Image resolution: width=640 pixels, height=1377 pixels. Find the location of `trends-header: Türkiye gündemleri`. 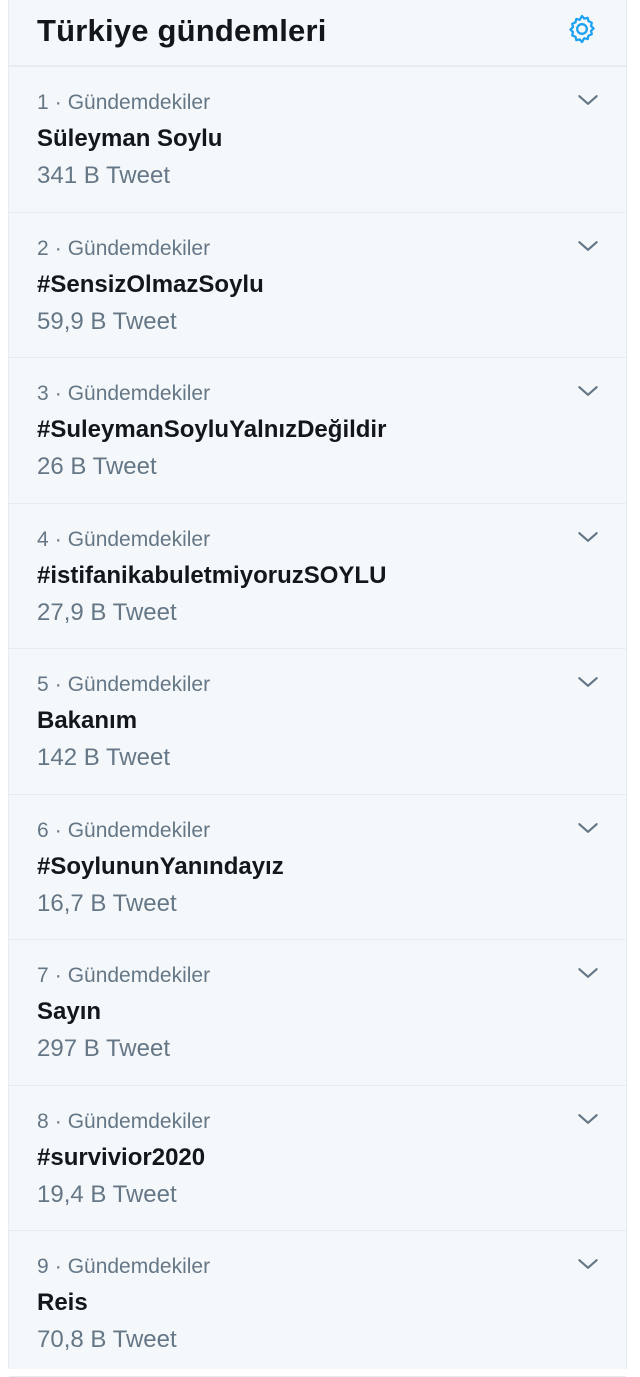

trends-header: Türkiye gündemleri is located at coordinates (317, 33).